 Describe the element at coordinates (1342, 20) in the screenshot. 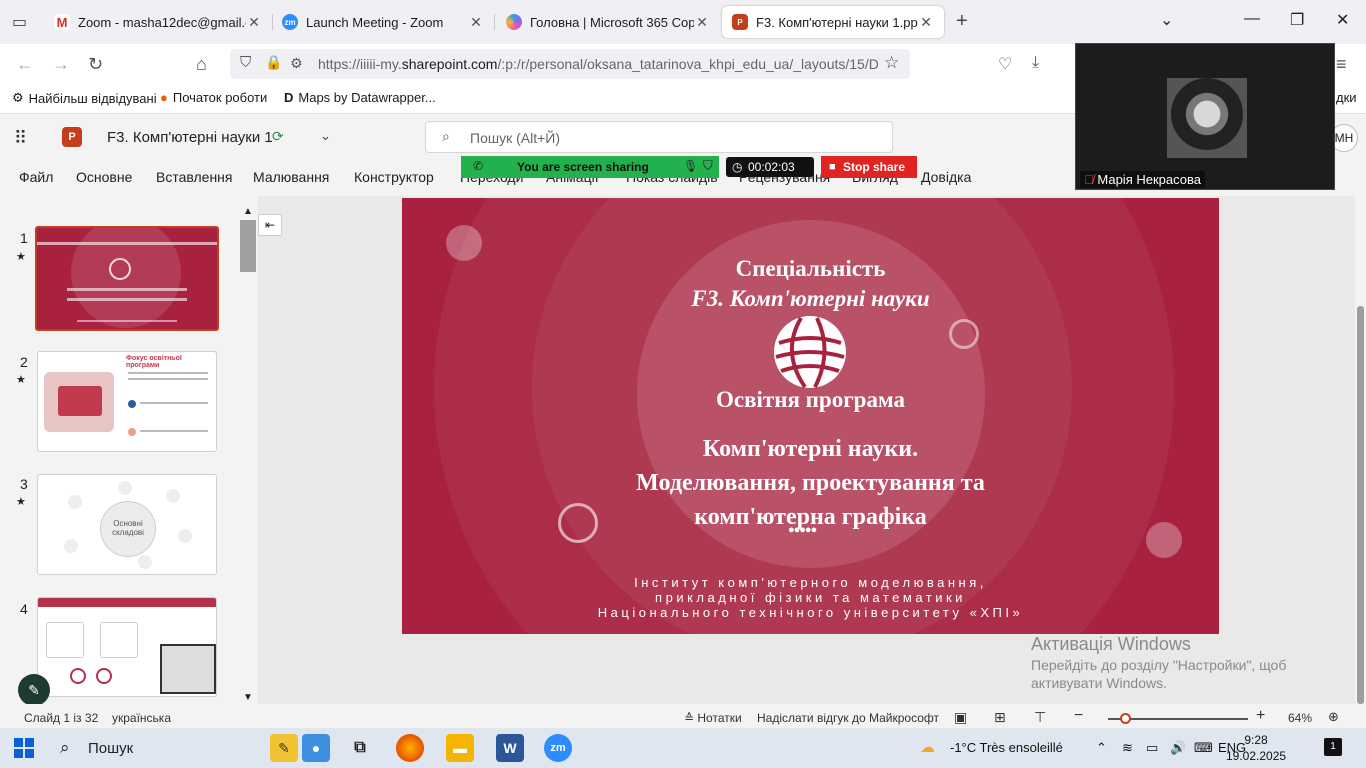

I see `close-window-icon: ✕` at that location.